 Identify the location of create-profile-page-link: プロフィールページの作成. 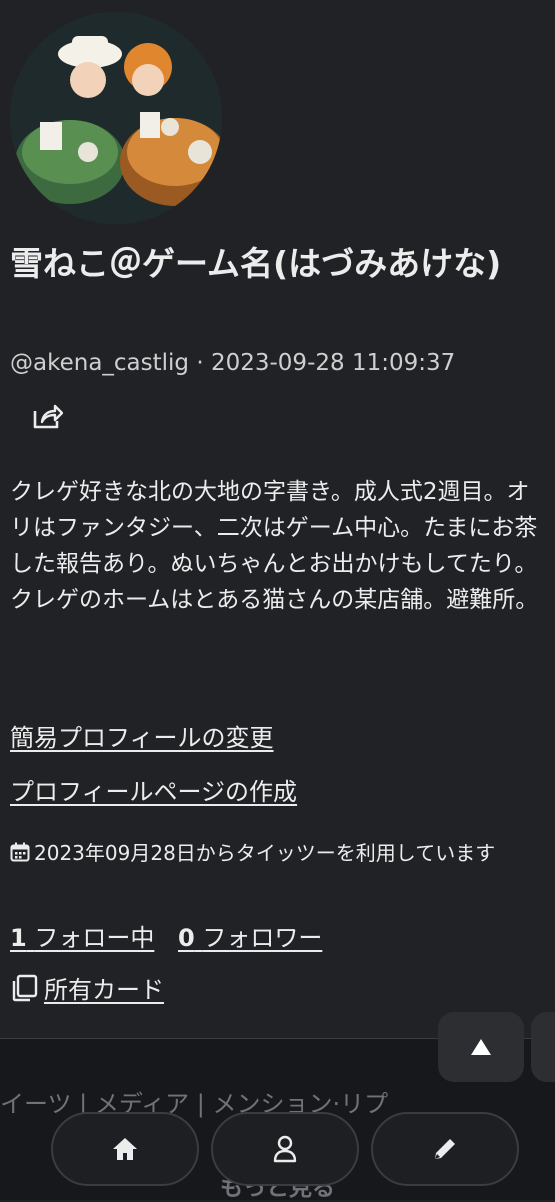
(153, 789).